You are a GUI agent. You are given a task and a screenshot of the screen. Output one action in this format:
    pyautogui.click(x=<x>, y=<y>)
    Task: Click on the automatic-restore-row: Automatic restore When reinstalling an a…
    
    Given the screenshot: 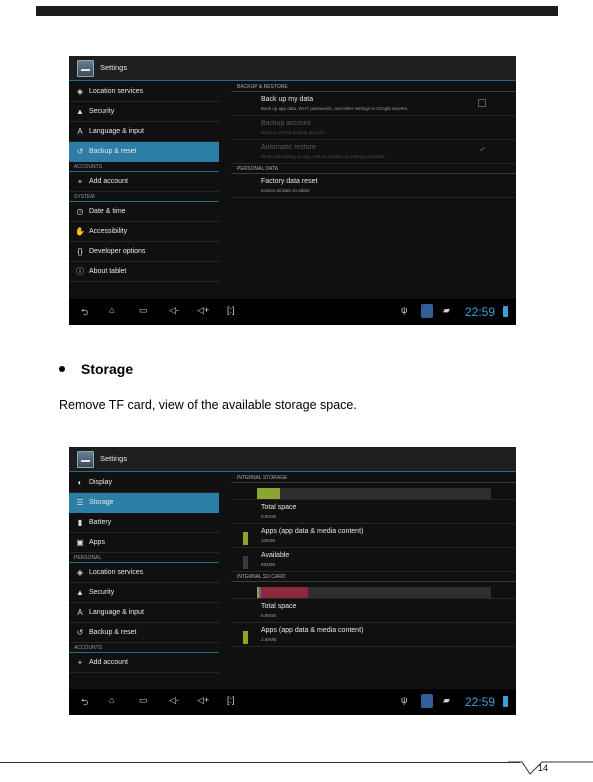 What is the action you would take?
    pyautogui.click(x=373, y=152)
    